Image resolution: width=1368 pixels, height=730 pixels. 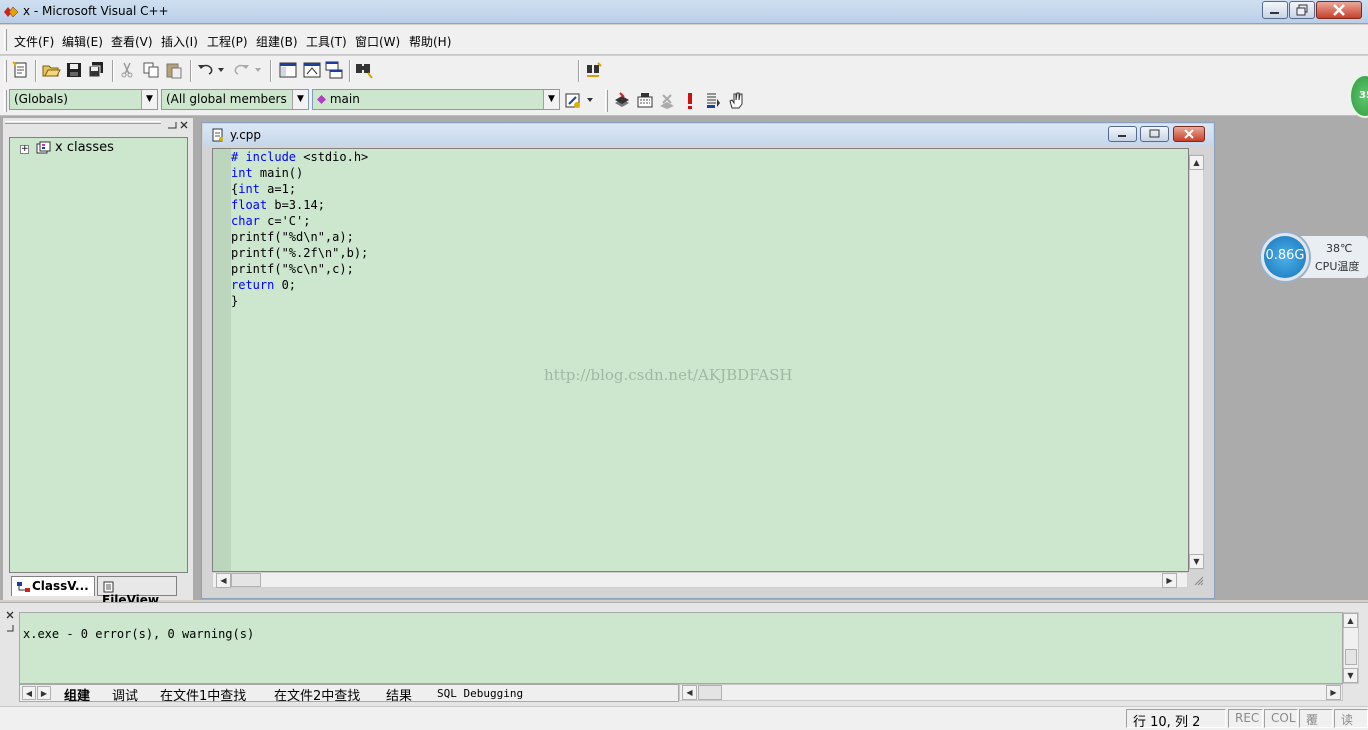 I want to click on output-close-icon, so click(x=10, y=615).